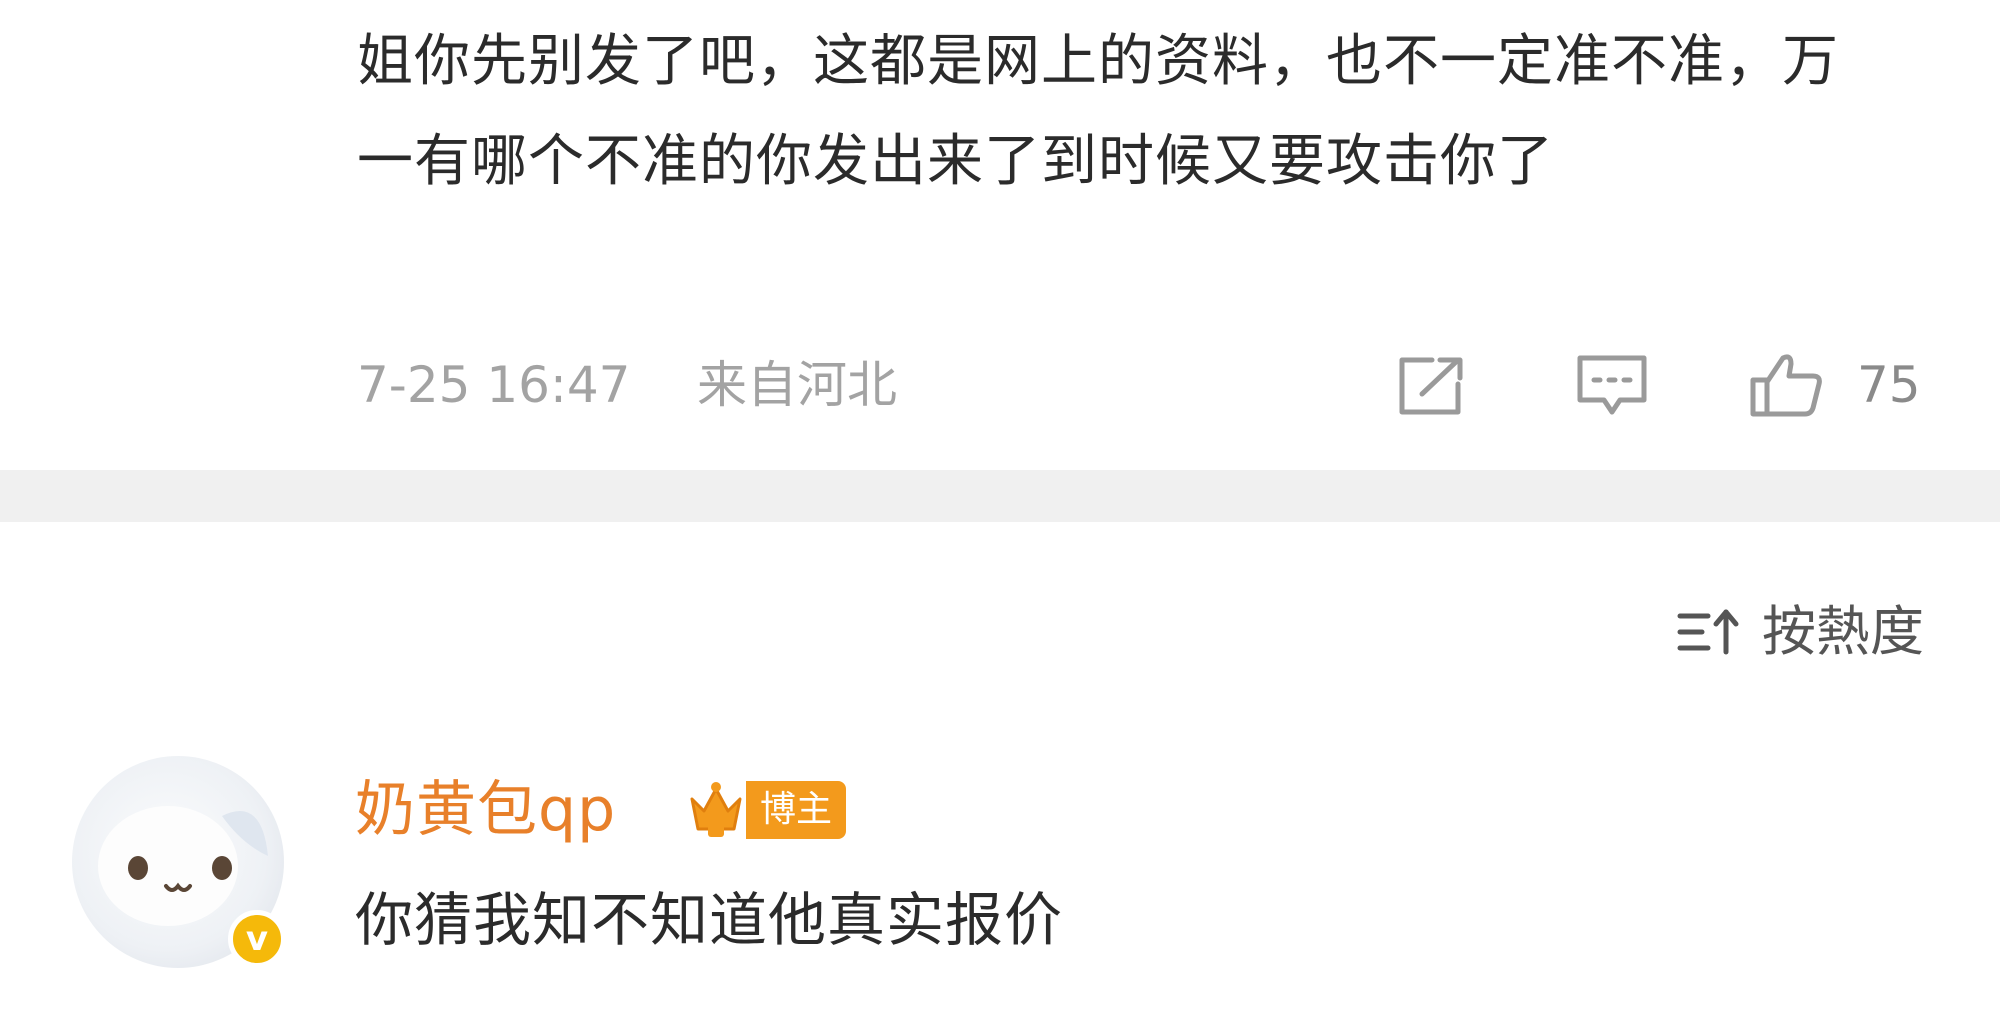 This screenshot has height=1010, width=2000. I want to click on crown-icon, so click(716, 810).